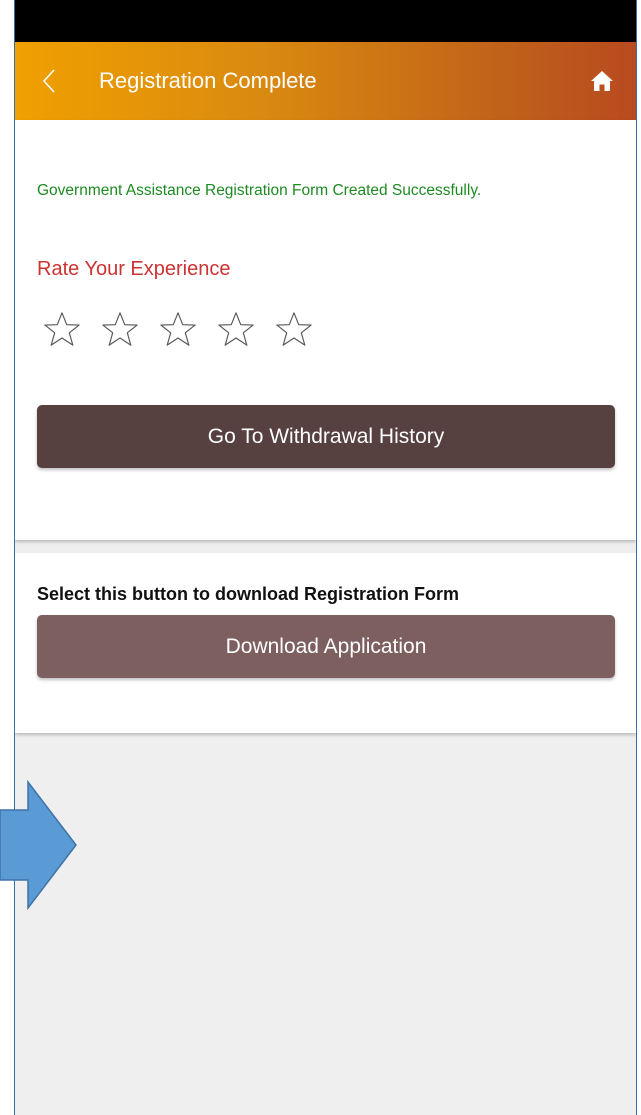 This screenshot has width=641, height=1115. Describe the element at coordinates (326, 646) in the screenshot. I see `download-application-button: Download Application` at that location.